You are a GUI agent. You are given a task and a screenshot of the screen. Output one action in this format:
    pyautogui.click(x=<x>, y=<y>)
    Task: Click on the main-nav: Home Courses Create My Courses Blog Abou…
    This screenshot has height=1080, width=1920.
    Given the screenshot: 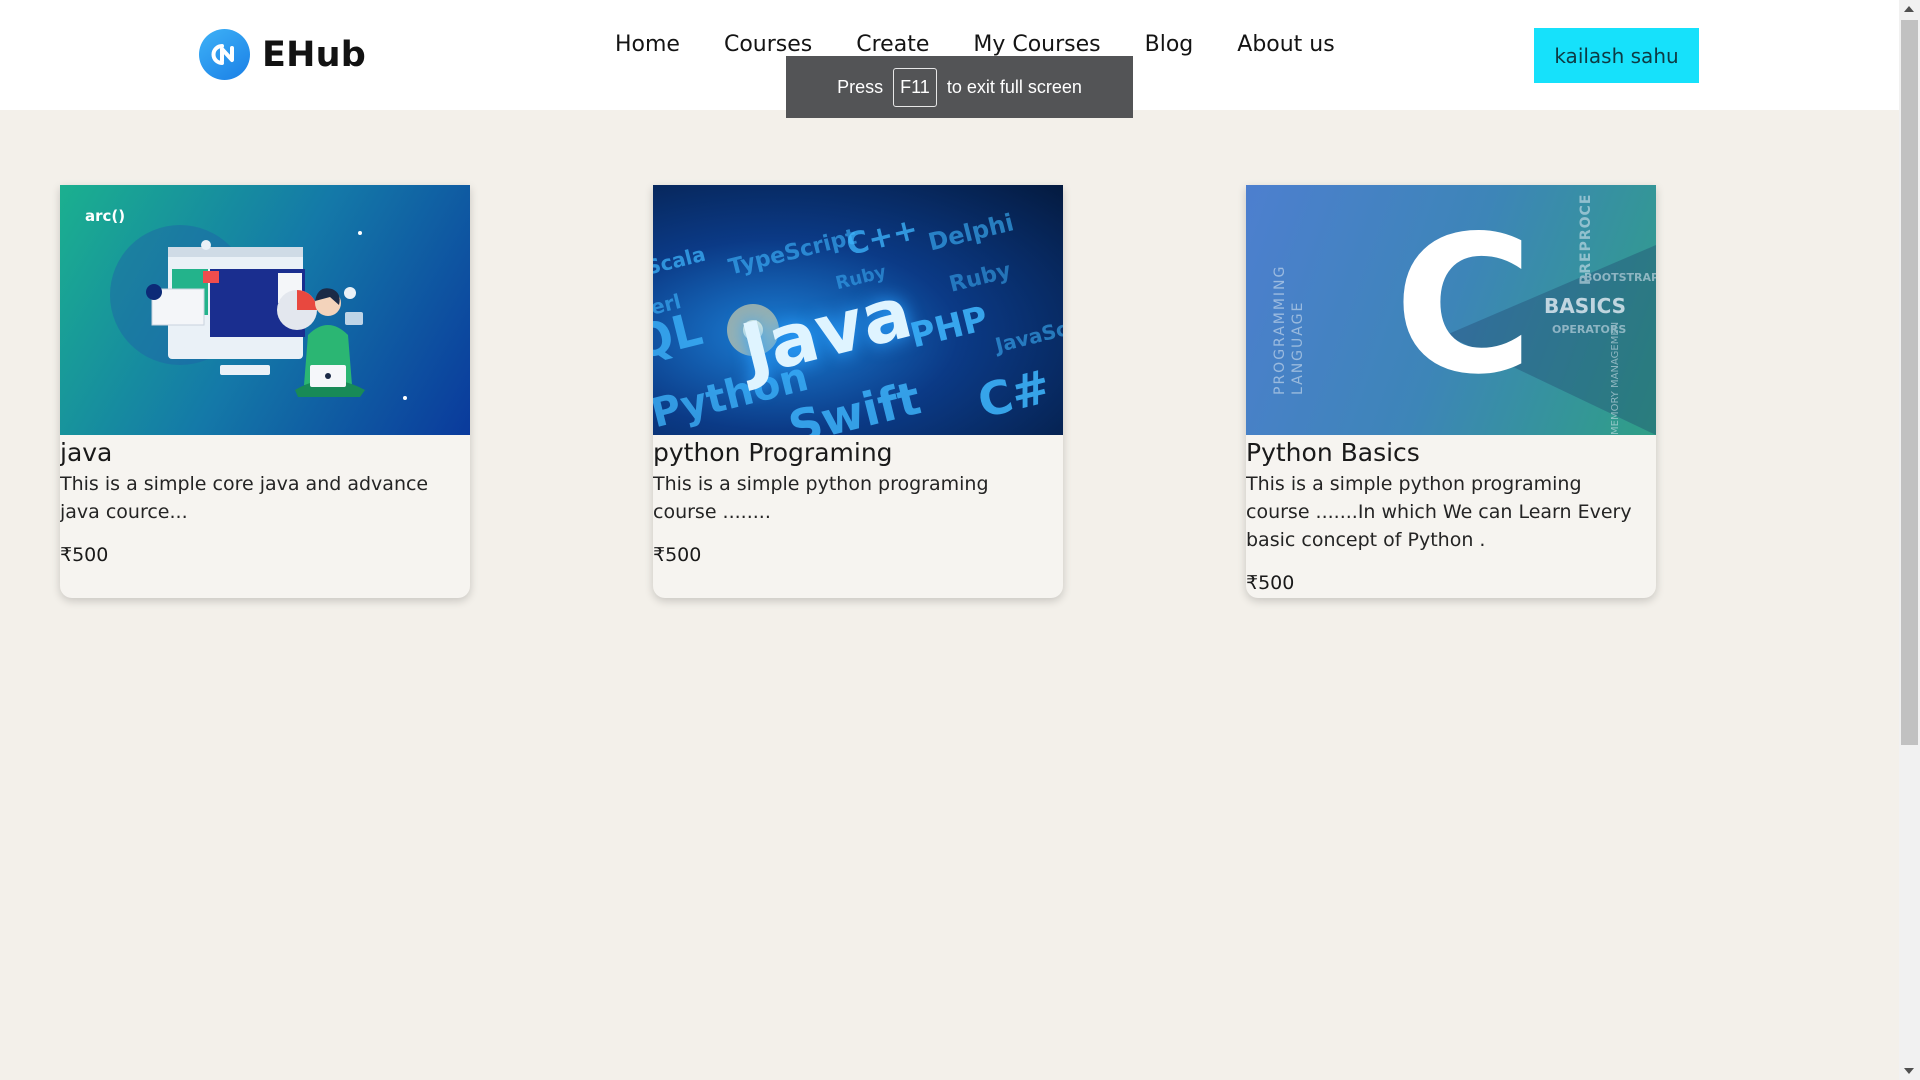 What is the action you would take?
    pyautogui.click(x=975, y=44)
    